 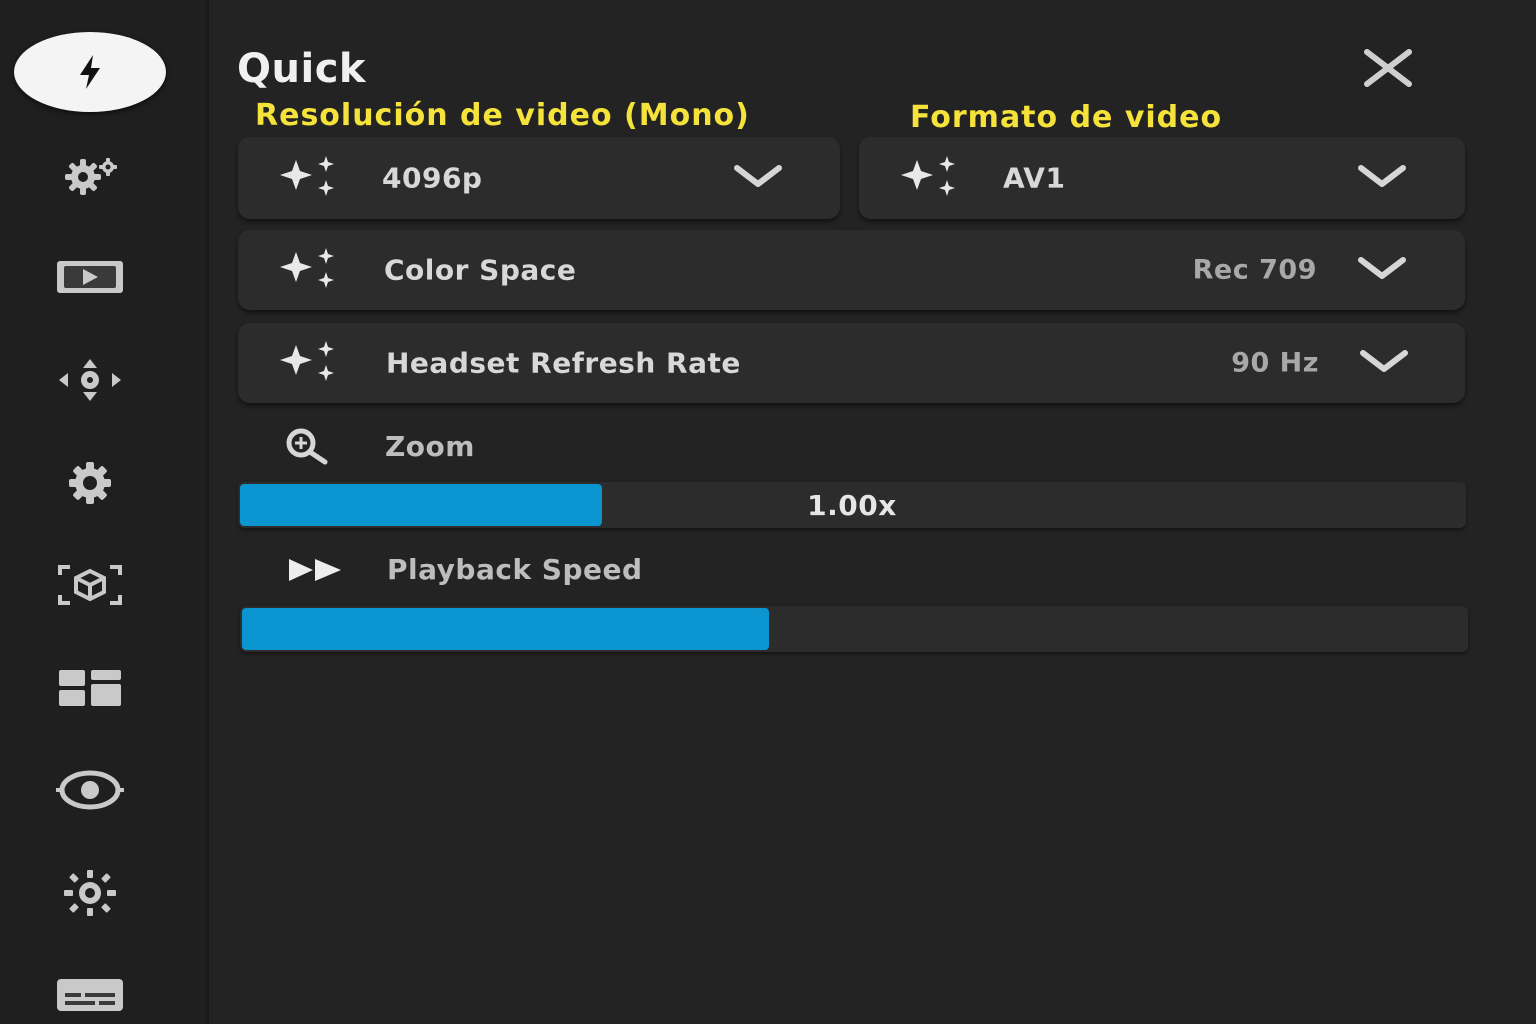 I want to click on settings-gear-icon, so click(x=90, y=483).